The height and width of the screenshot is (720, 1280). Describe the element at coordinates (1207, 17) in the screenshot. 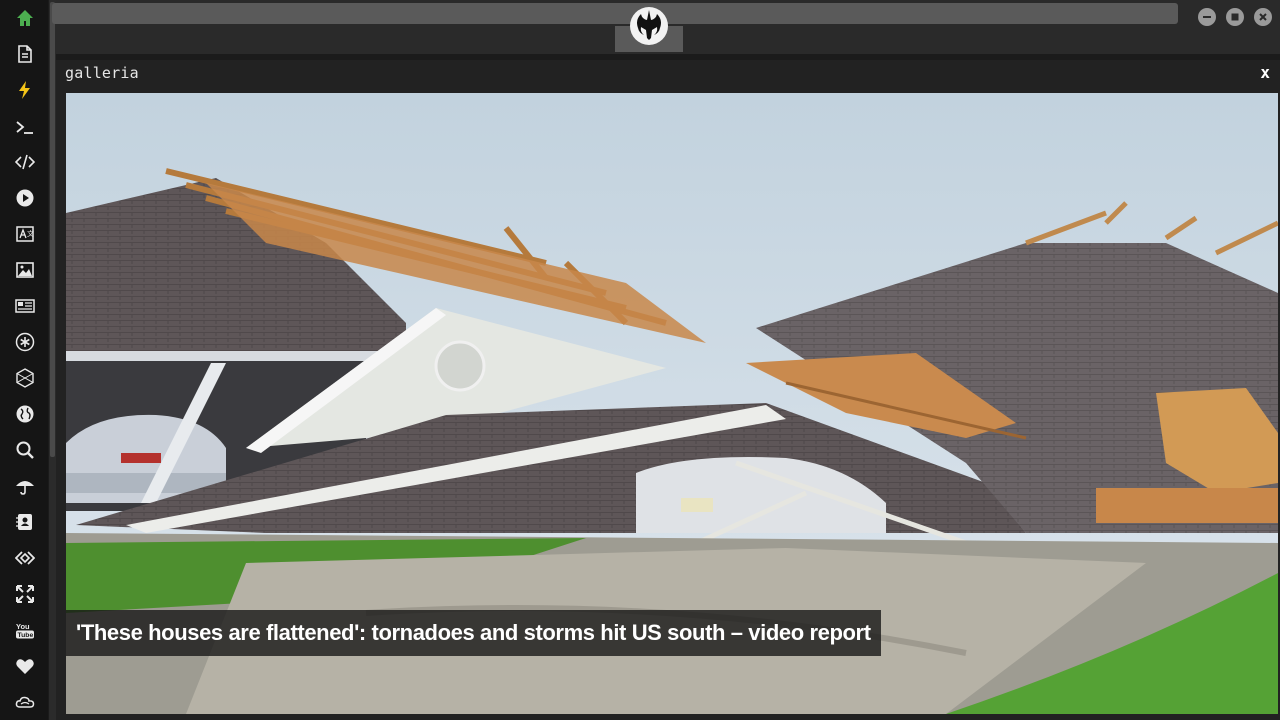

I see `minimize-button` at that location.